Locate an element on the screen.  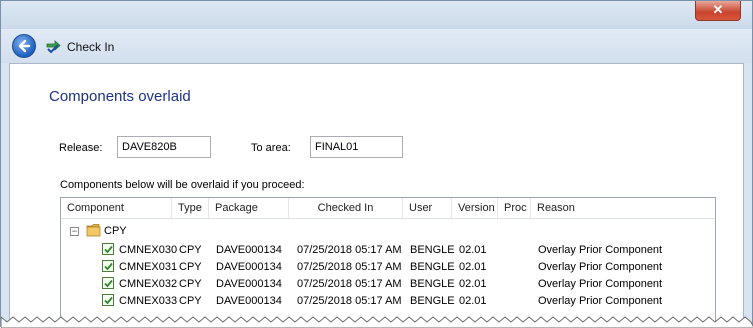
column-header-type: Type is located at coordinates (189, 208).